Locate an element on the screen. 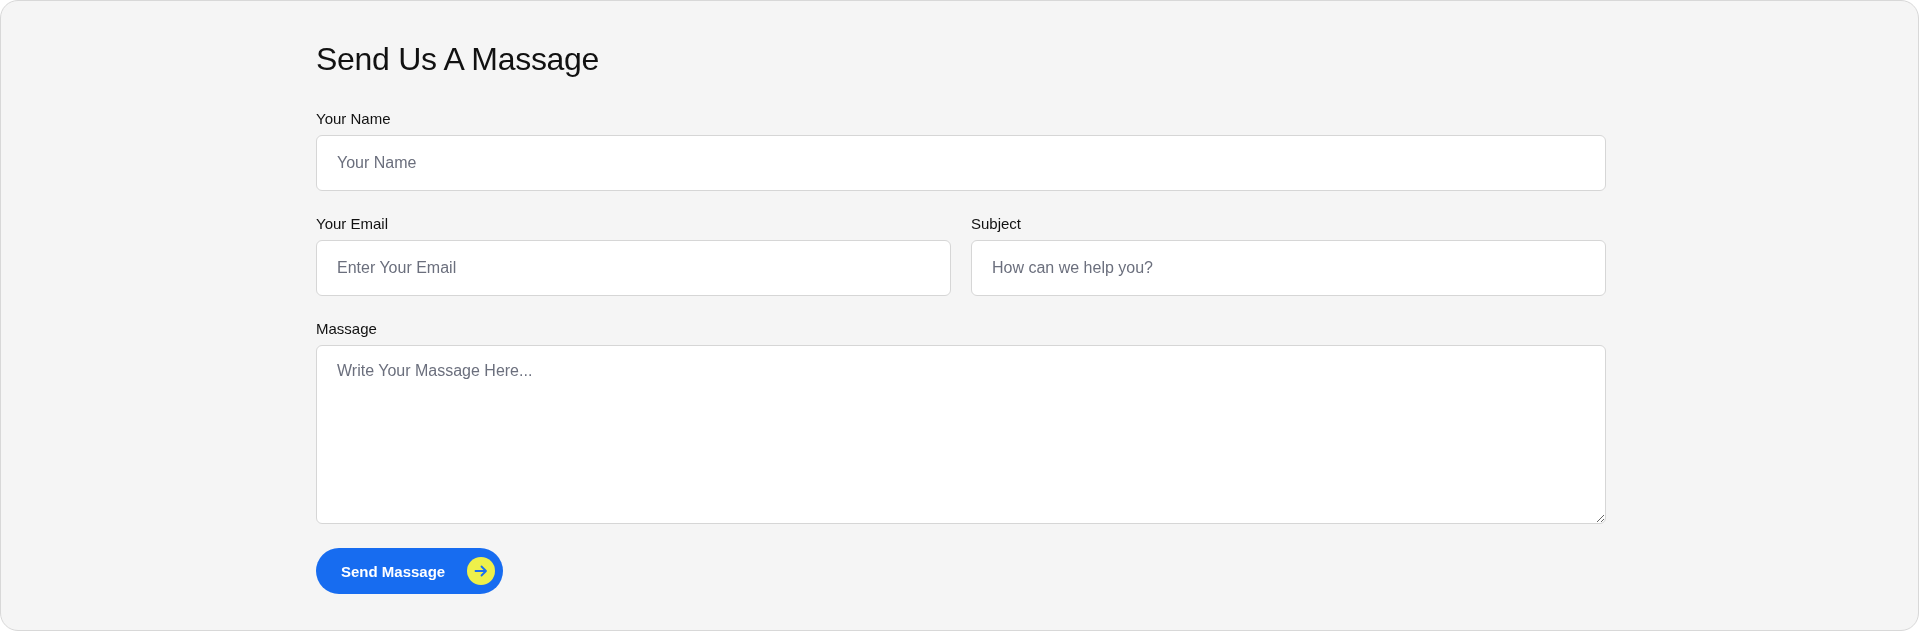 Image resolution: width=1919 pixels, height=631 pixels. input-field: Enter Your Email is located at coordinates (633, 268).